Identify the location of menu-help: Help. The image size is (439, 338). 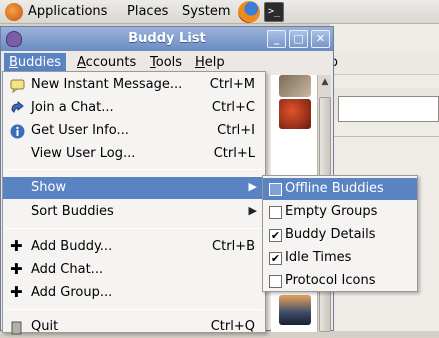
(210, 63).